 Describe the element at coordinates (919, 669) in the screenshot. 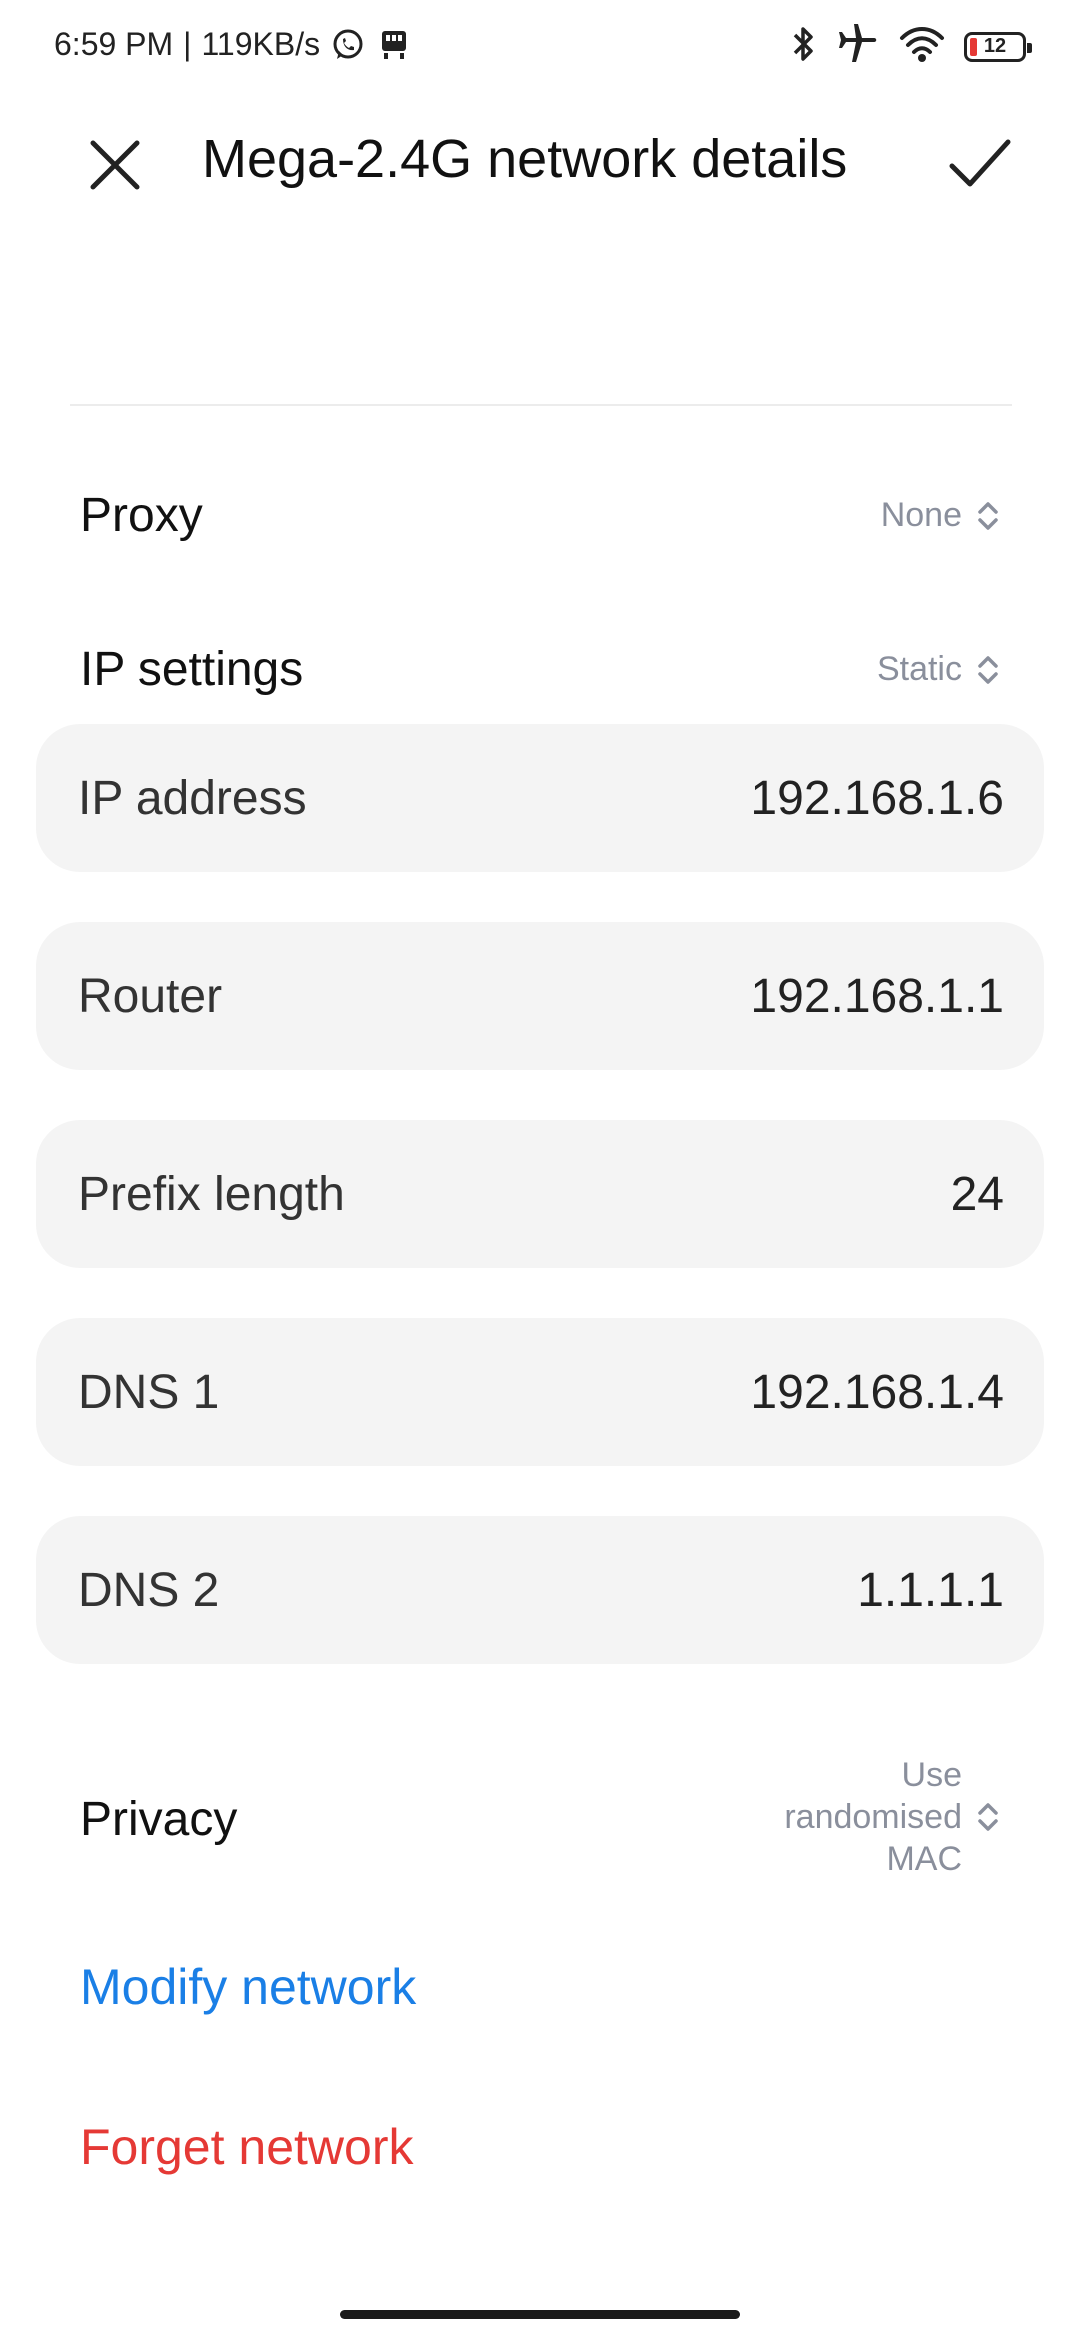

I see `ip-settings-value: Static` at that location.